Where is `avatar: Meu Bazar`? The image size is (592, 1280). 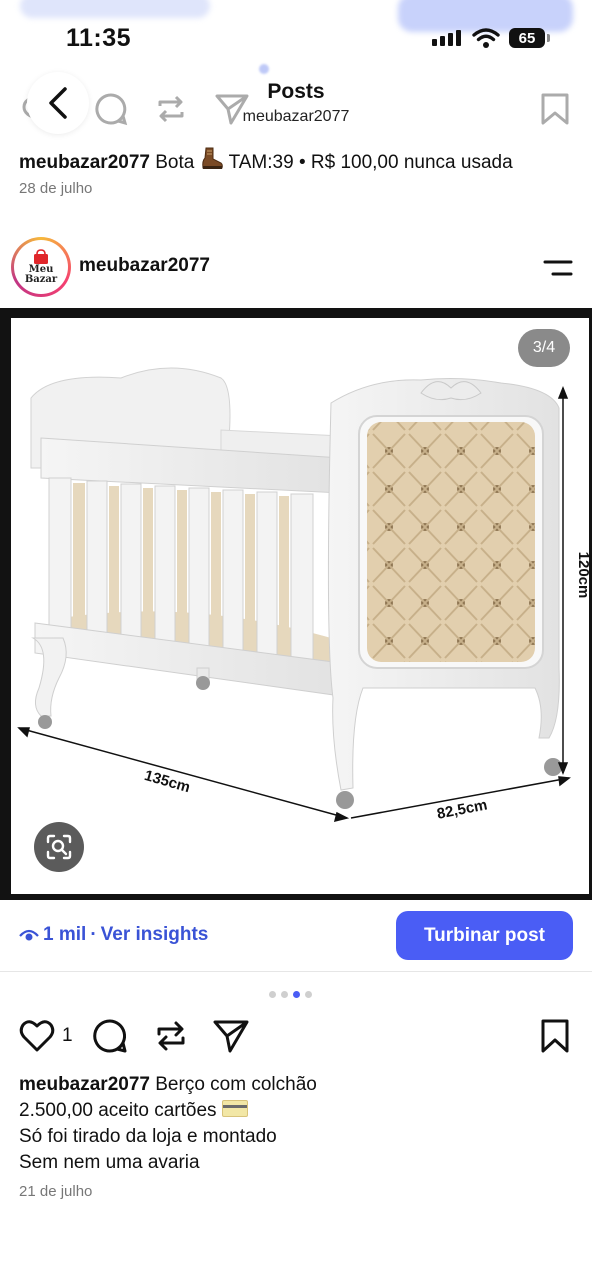
avatar: Meu Bazar is located at coordinates (41, 267).